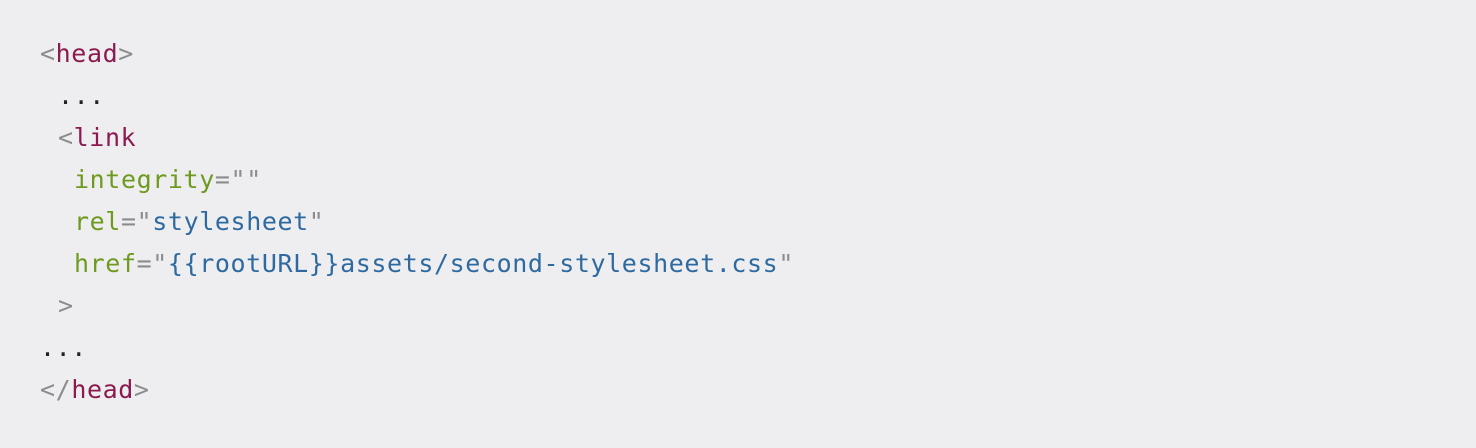 The image size is (1476, 448). Describe the element at coordinates (758, 138) in the screenshot. I see `code-line-link-open: <link` at that location.